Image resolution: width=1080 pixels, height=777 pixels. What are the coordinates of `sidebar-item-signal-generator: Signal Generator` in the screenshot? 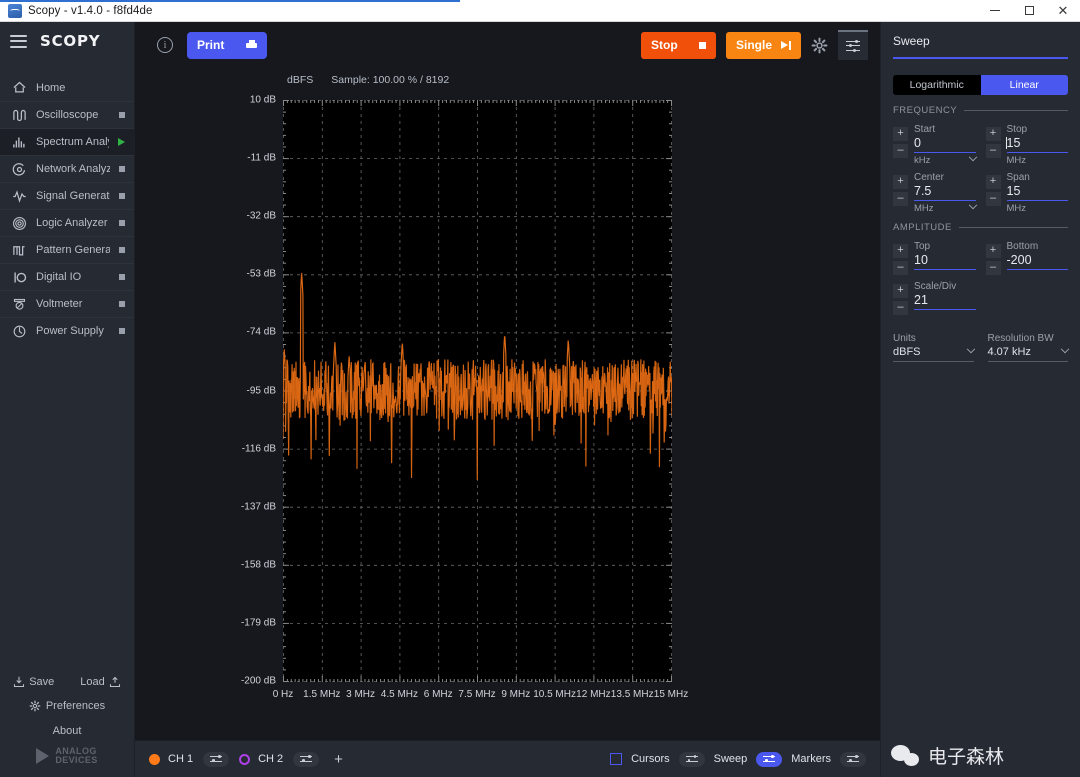 It's located at (67, 195).